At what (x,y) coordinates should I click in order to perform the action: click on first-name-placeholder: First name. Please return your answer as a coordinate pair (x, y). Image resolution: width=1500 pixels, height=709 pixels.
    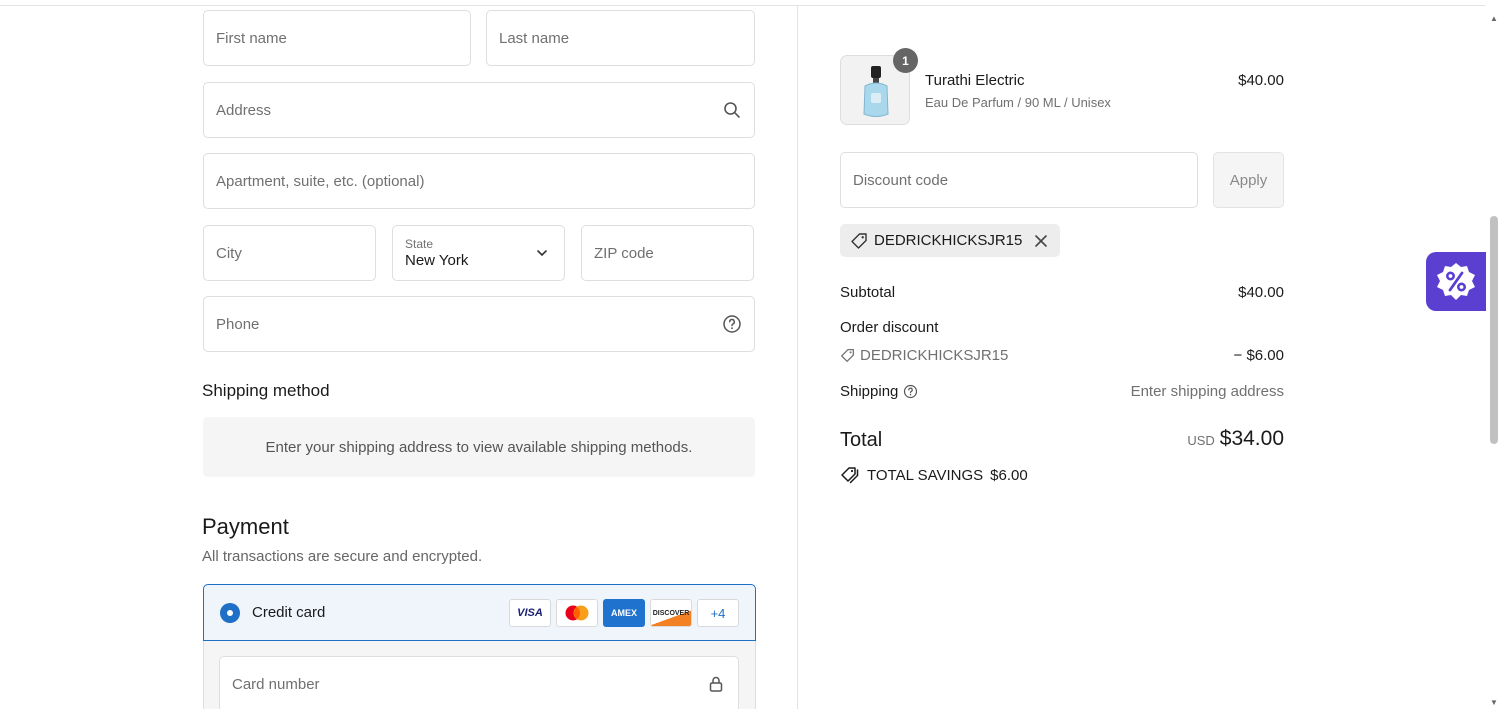
    Looking at the image, I should click on (251, 38).